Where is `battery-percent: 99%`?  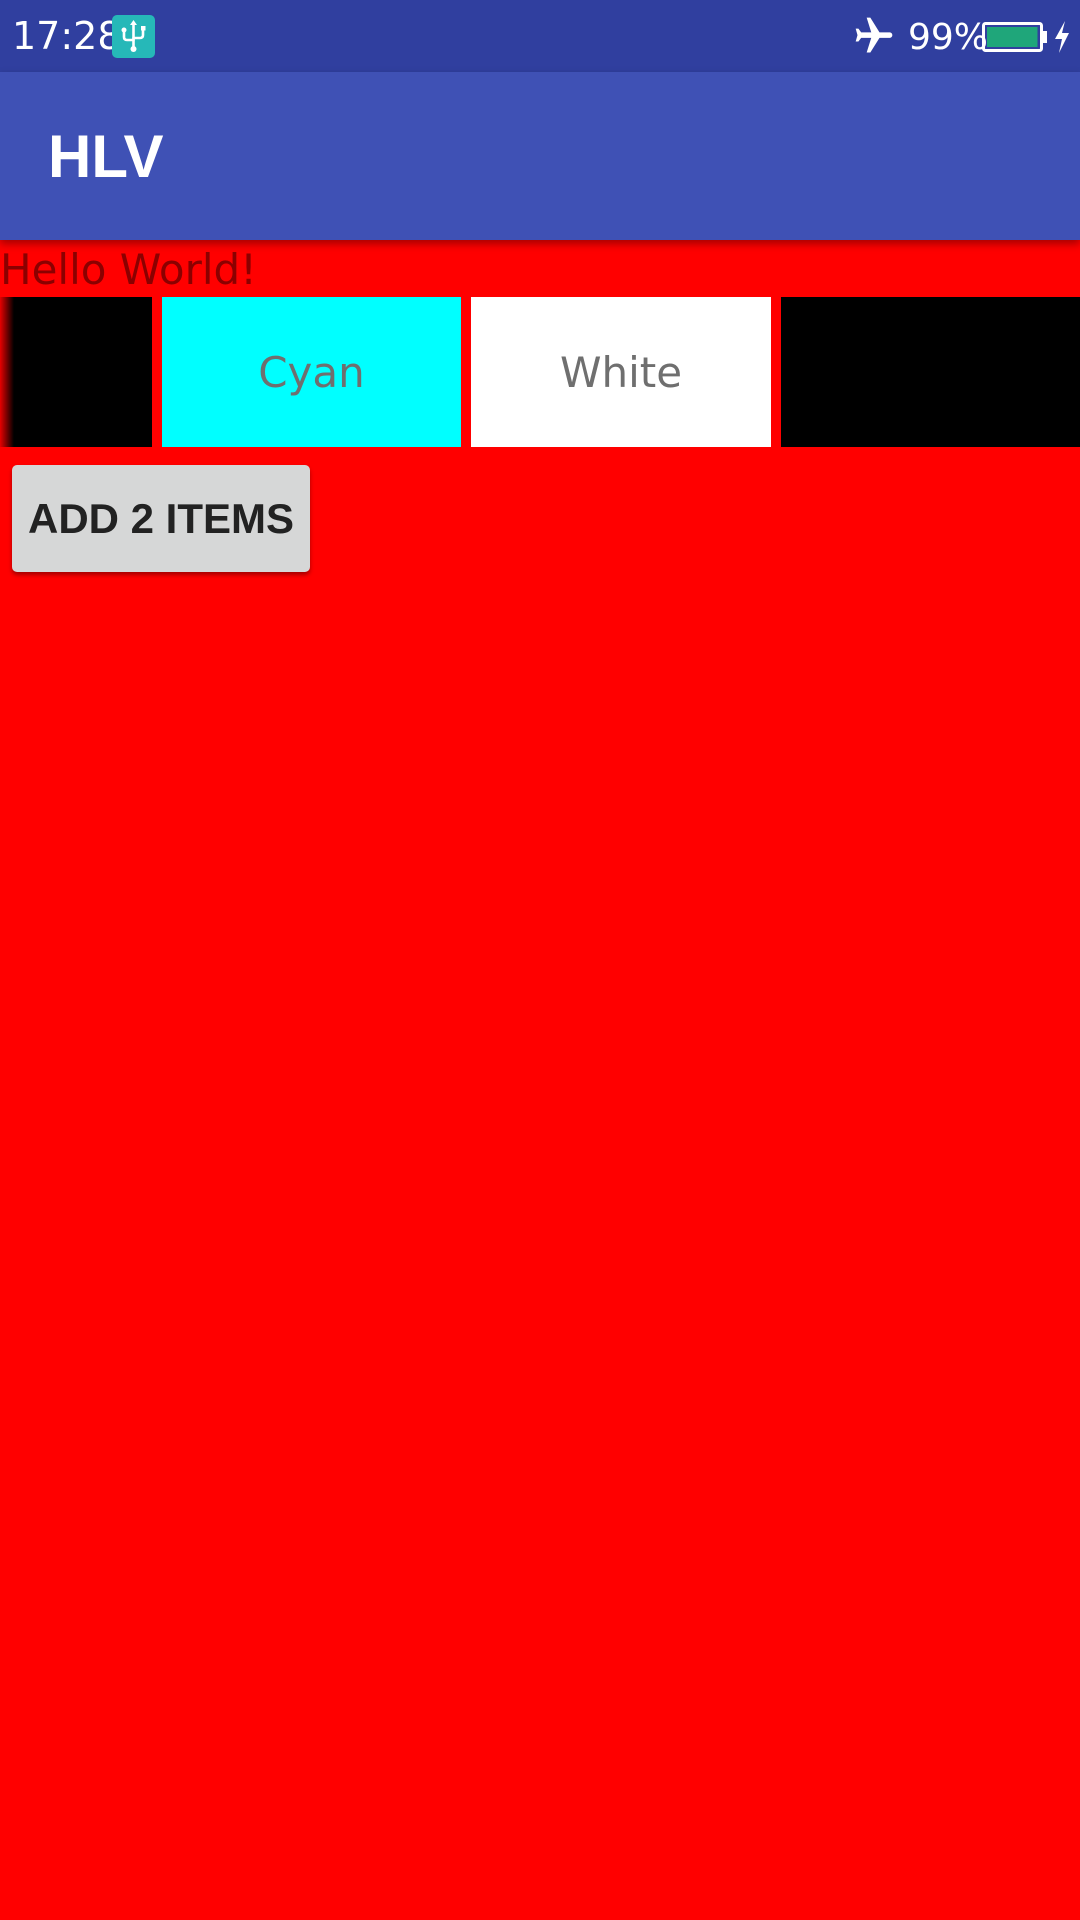
battery-percent: 99% is located at coordinates (948, 37).